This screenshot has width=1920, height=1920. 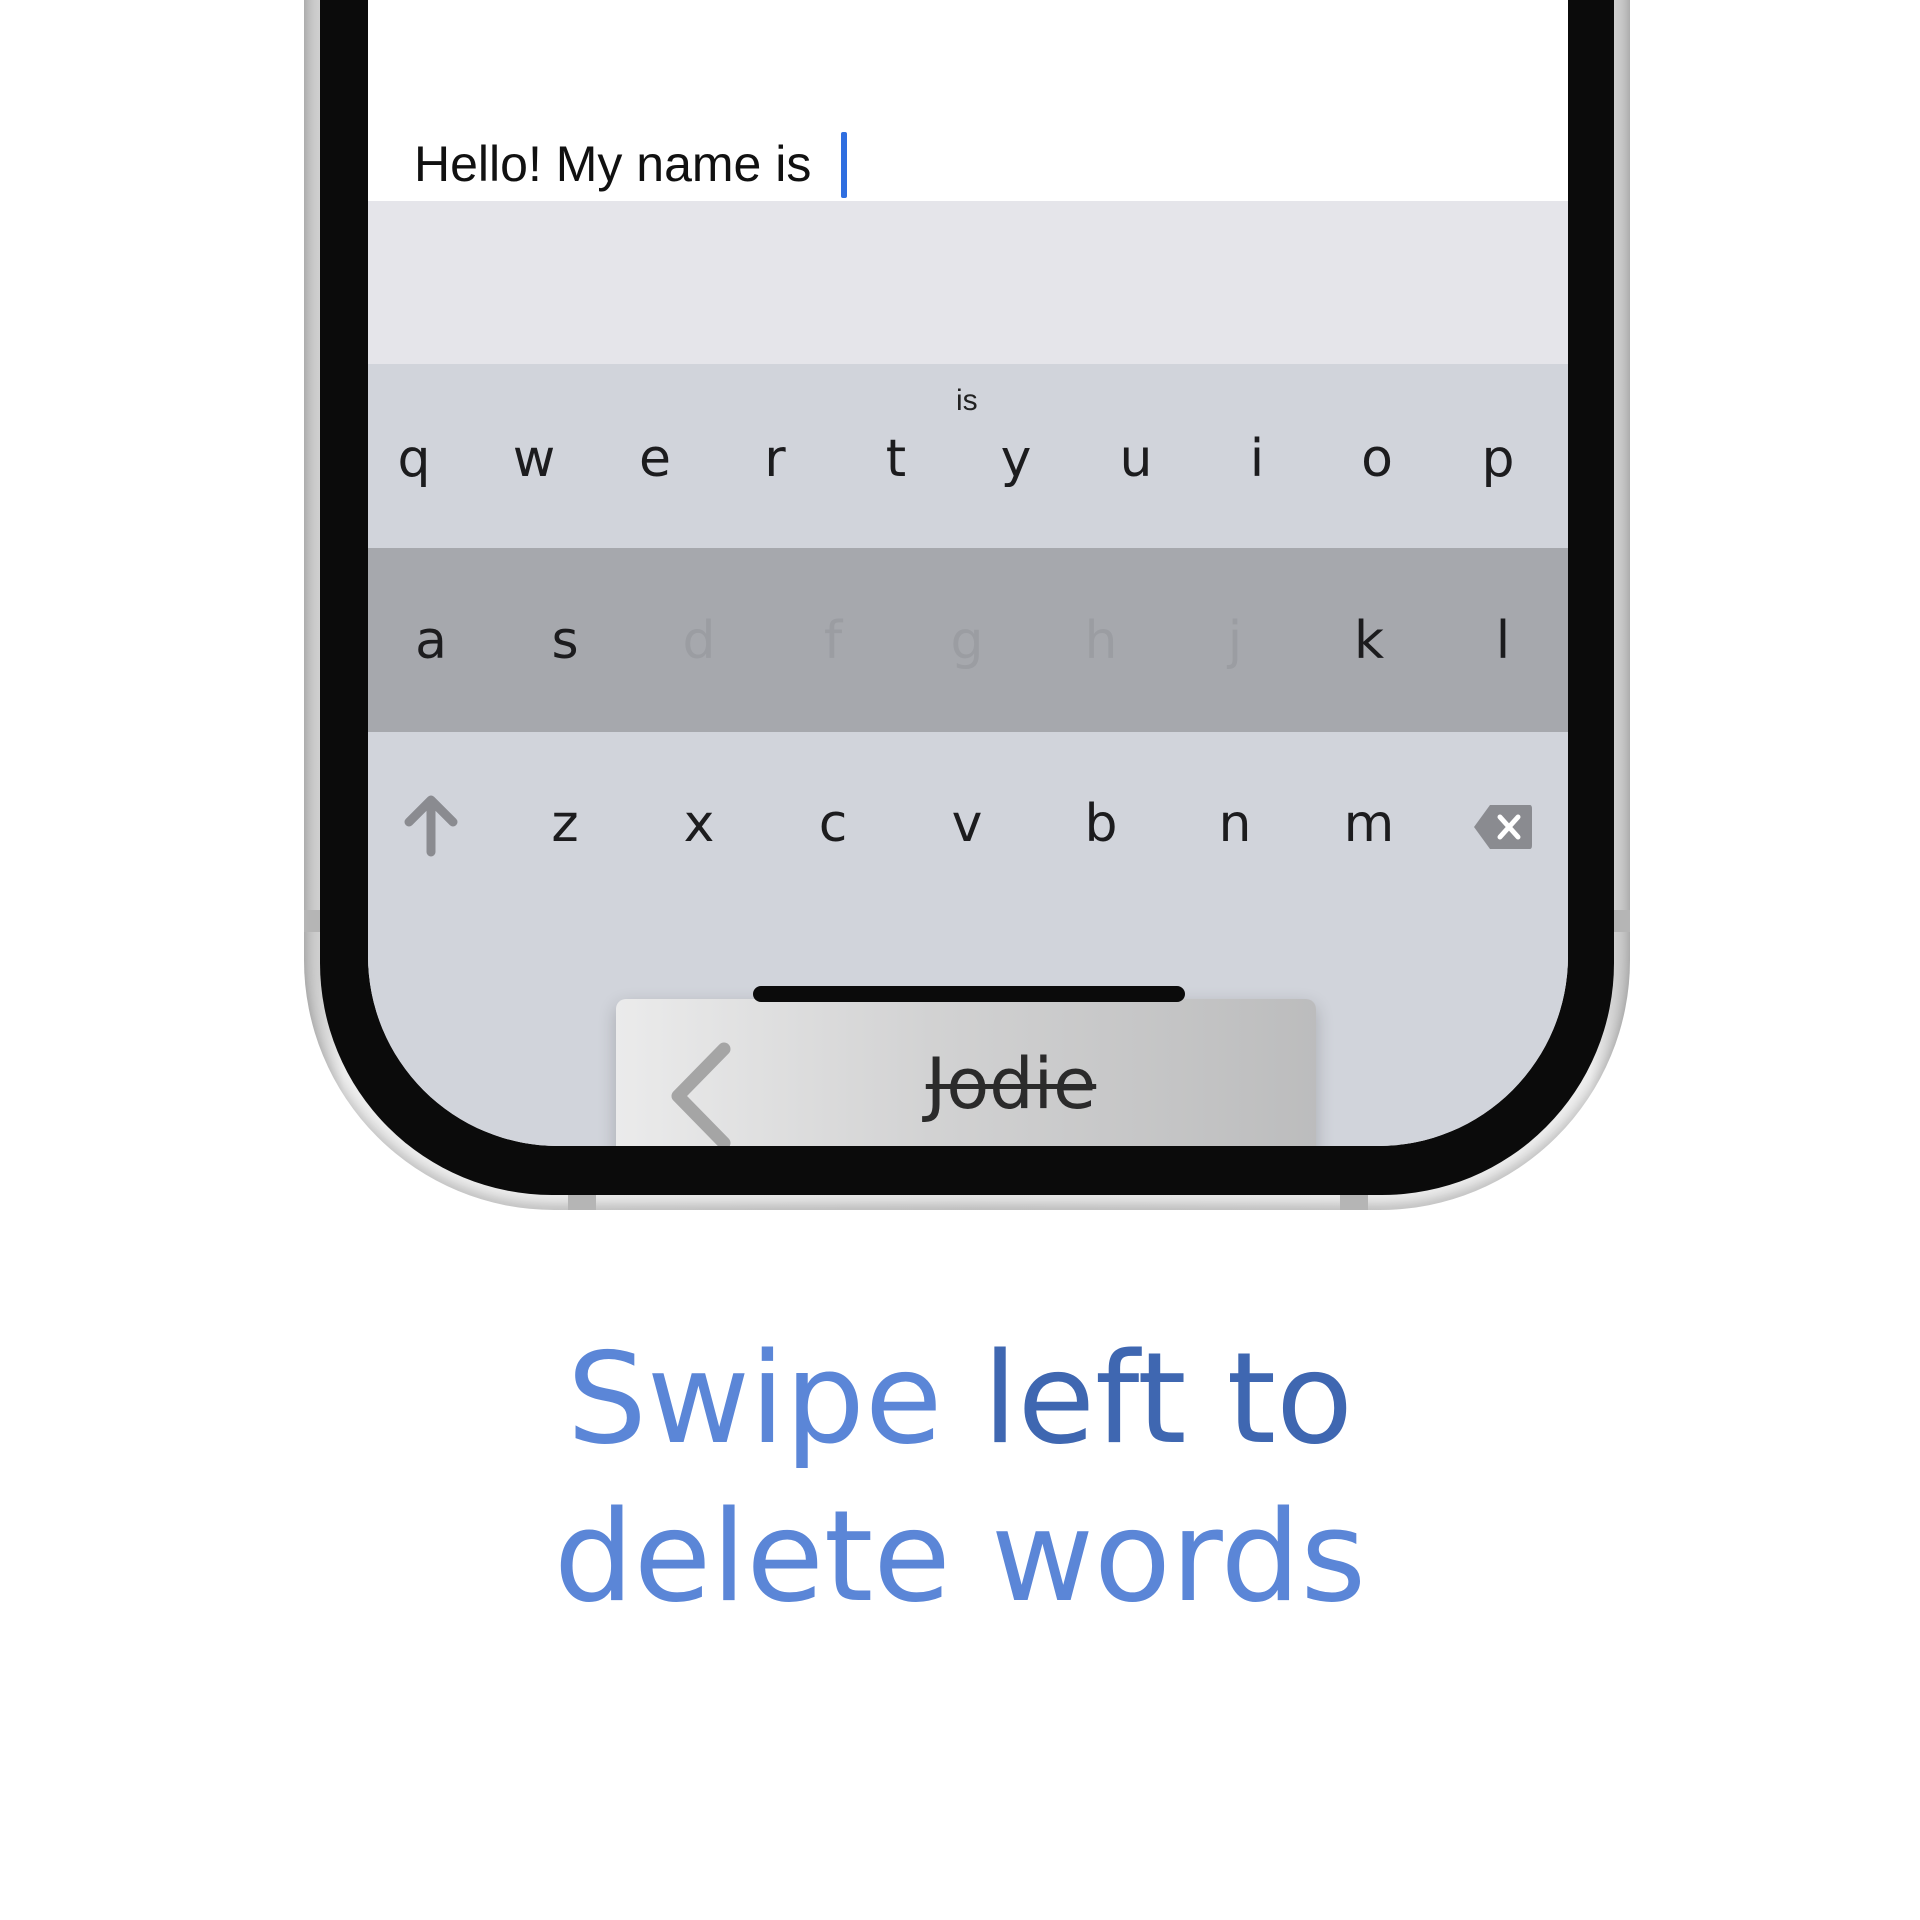 I want to click on key-i: i, so click(x=1257, y=459).